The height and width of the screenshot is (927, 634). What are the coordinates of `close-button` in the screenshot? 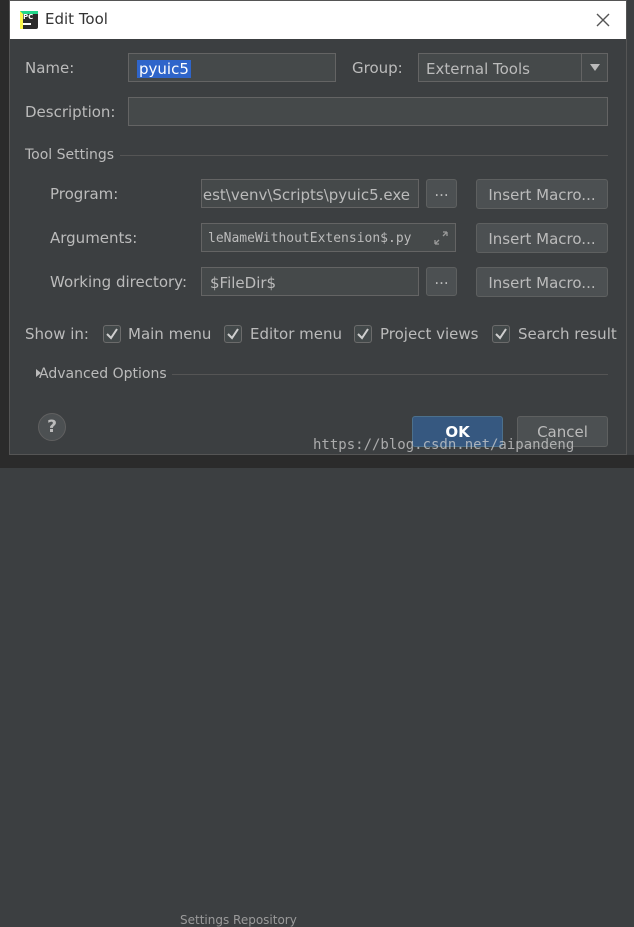 It's located at (603, 20).